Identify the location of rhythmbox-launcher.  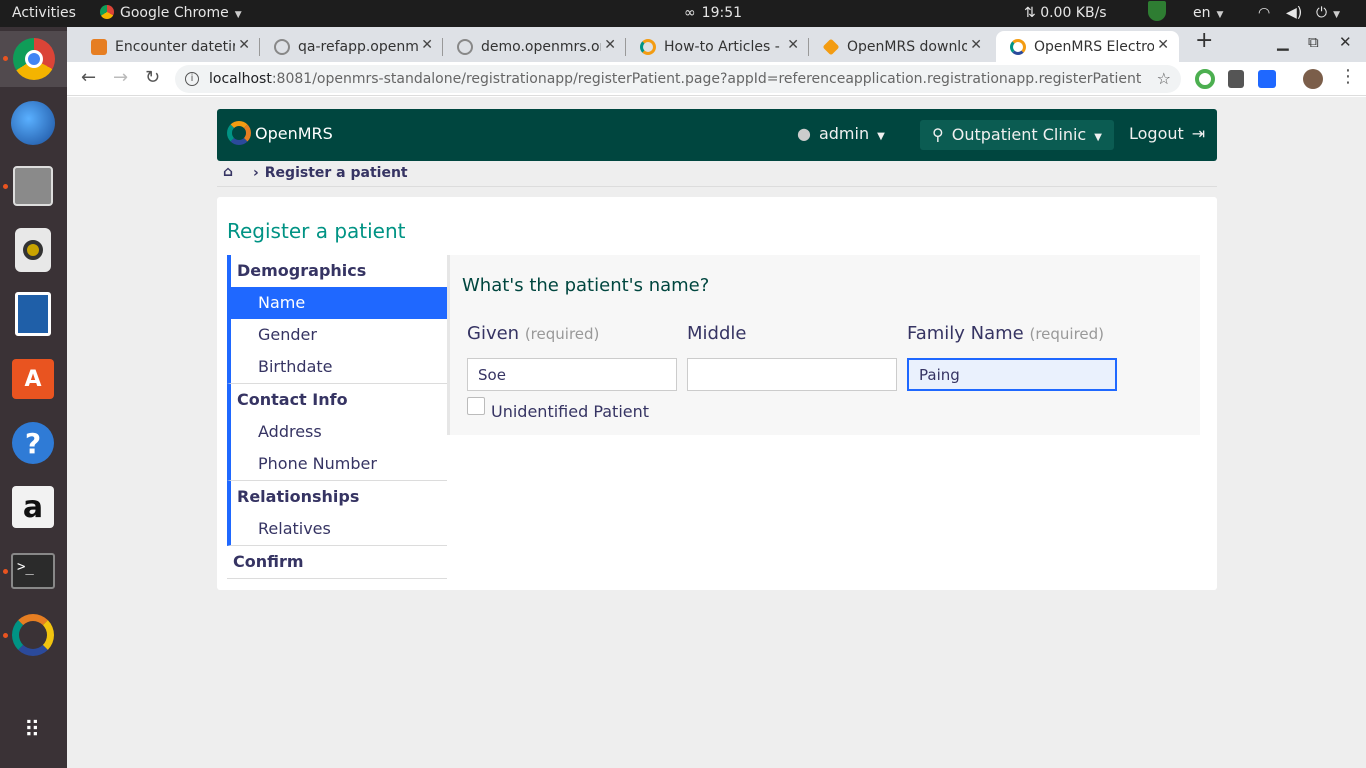
(33, 250).